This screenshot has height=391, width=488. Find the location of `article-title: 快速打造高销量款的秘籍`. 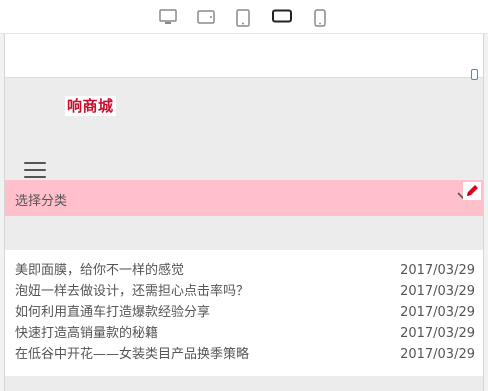

article-title: 快速打造高销量款的秘籍 is located at coordinates (86, 333).